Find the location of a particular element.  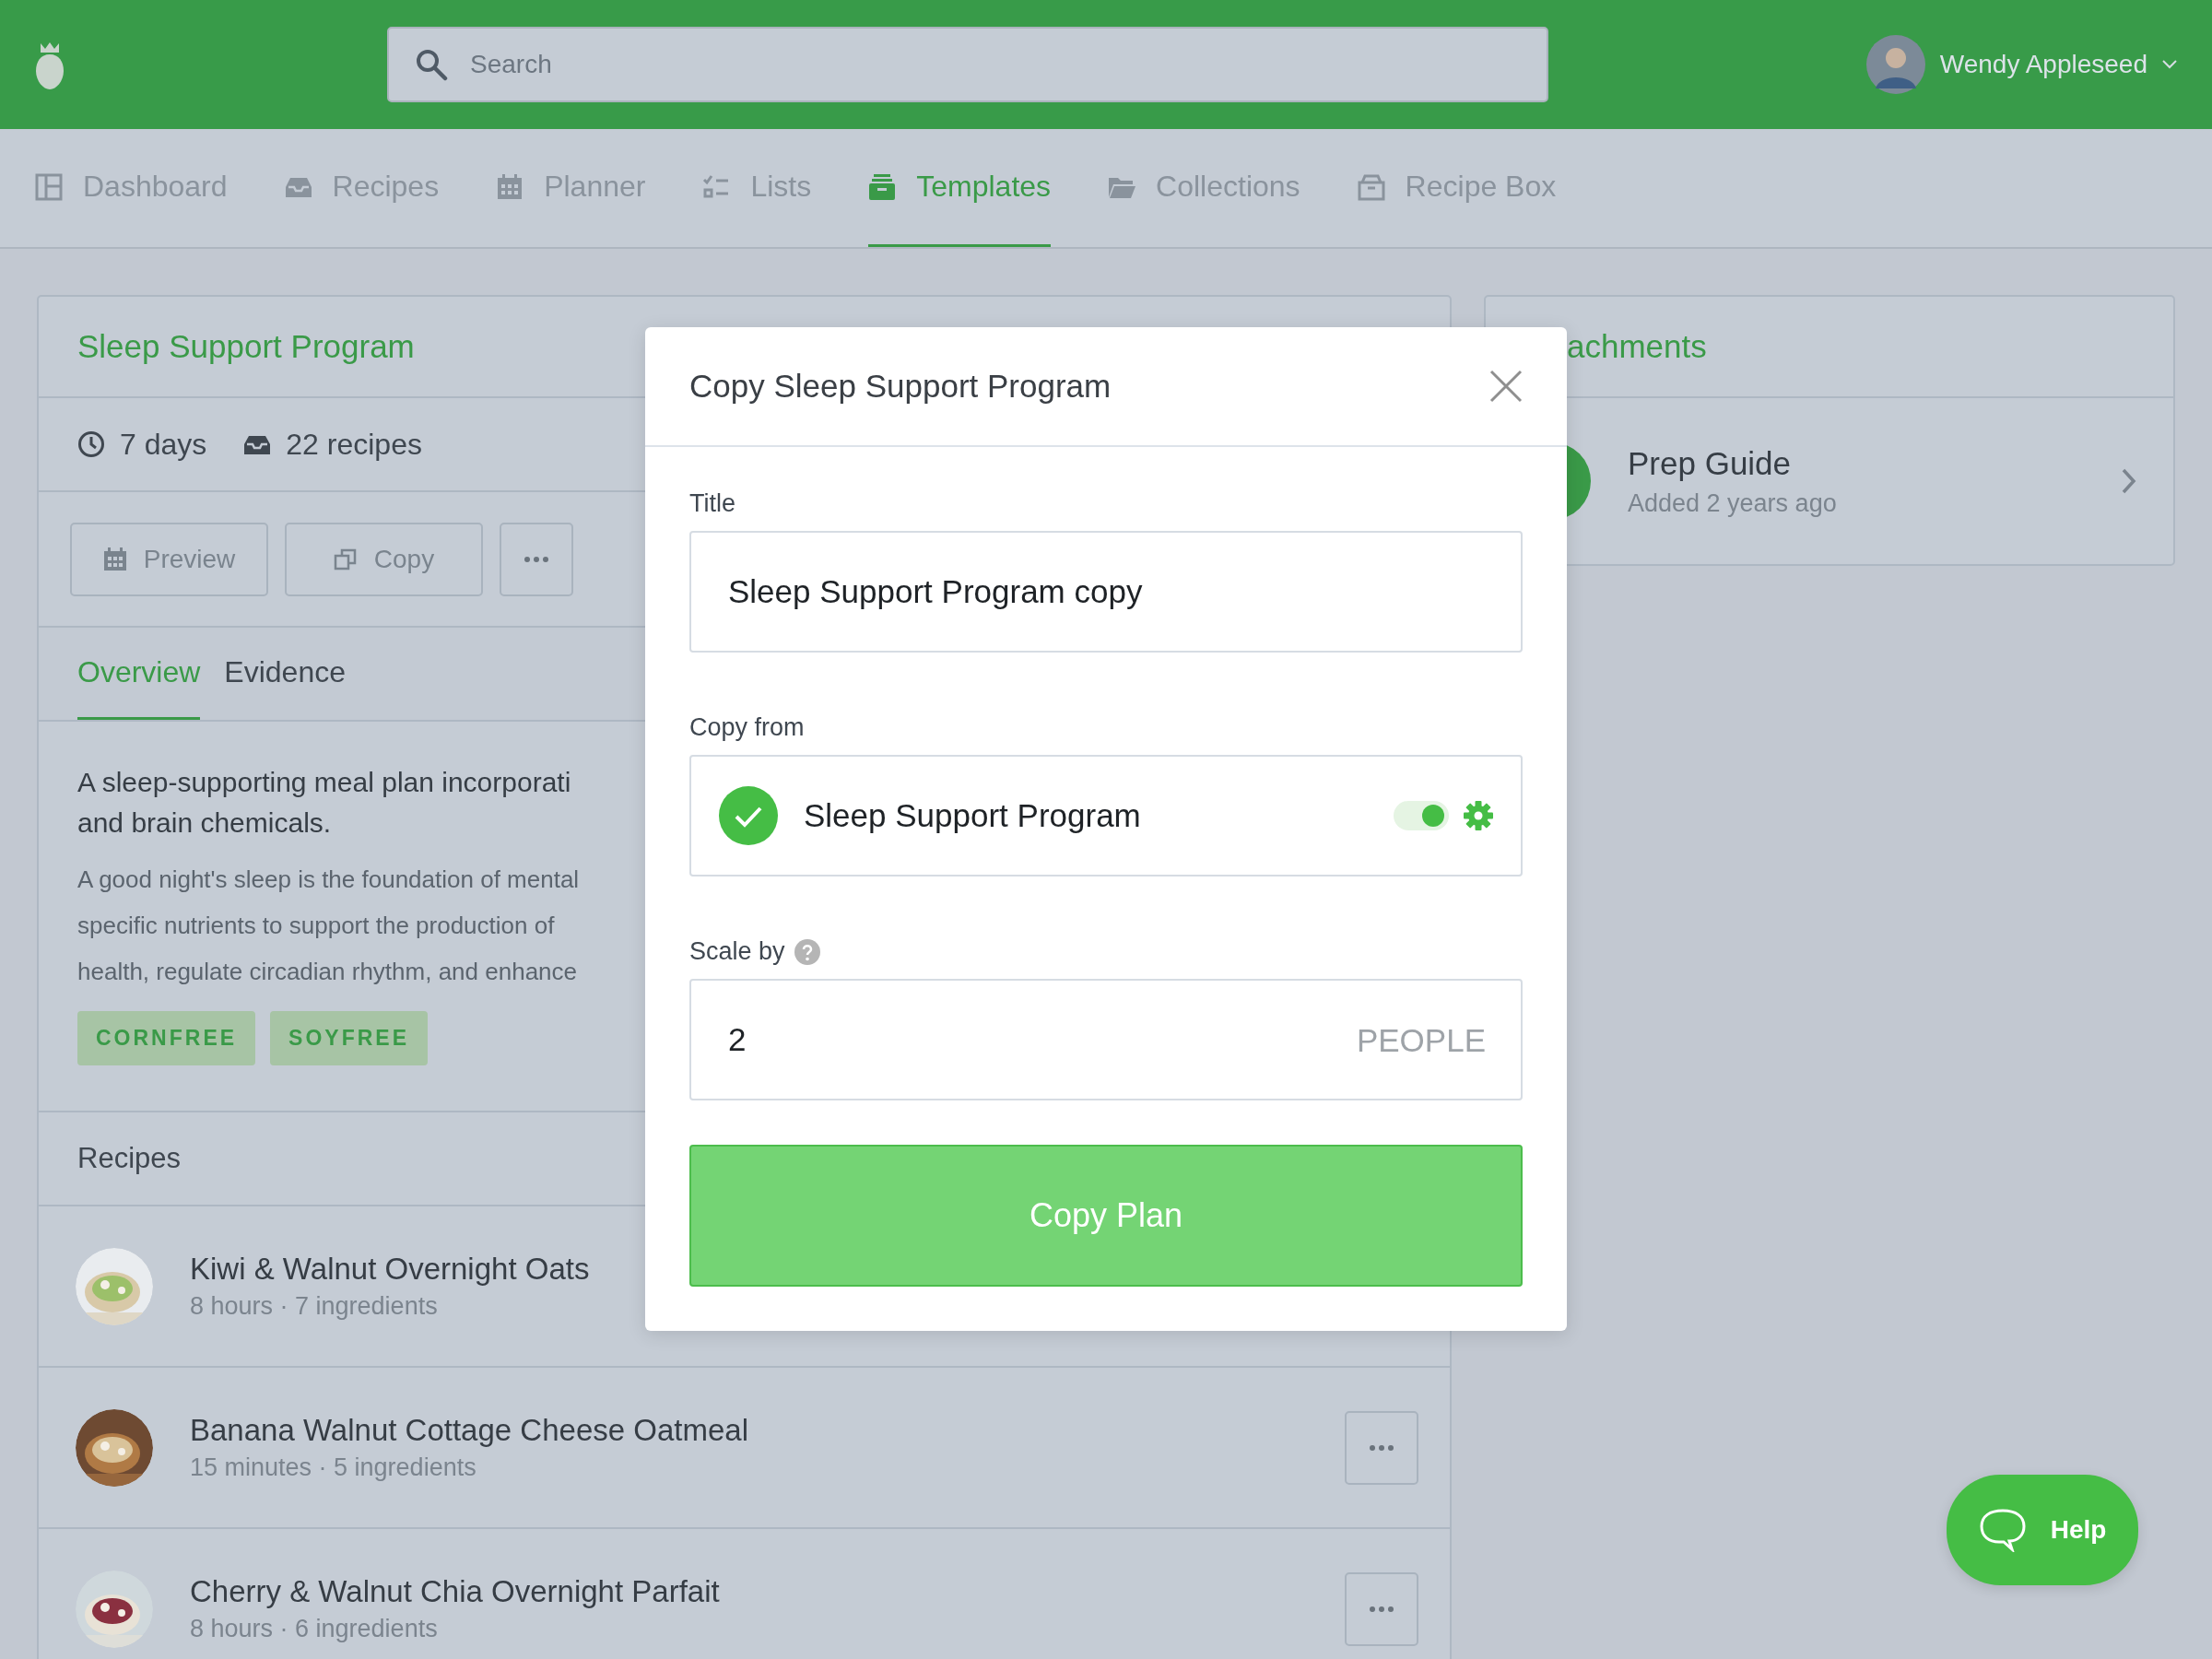

nav-tab: Collections is located at coordinates (1204, 188).